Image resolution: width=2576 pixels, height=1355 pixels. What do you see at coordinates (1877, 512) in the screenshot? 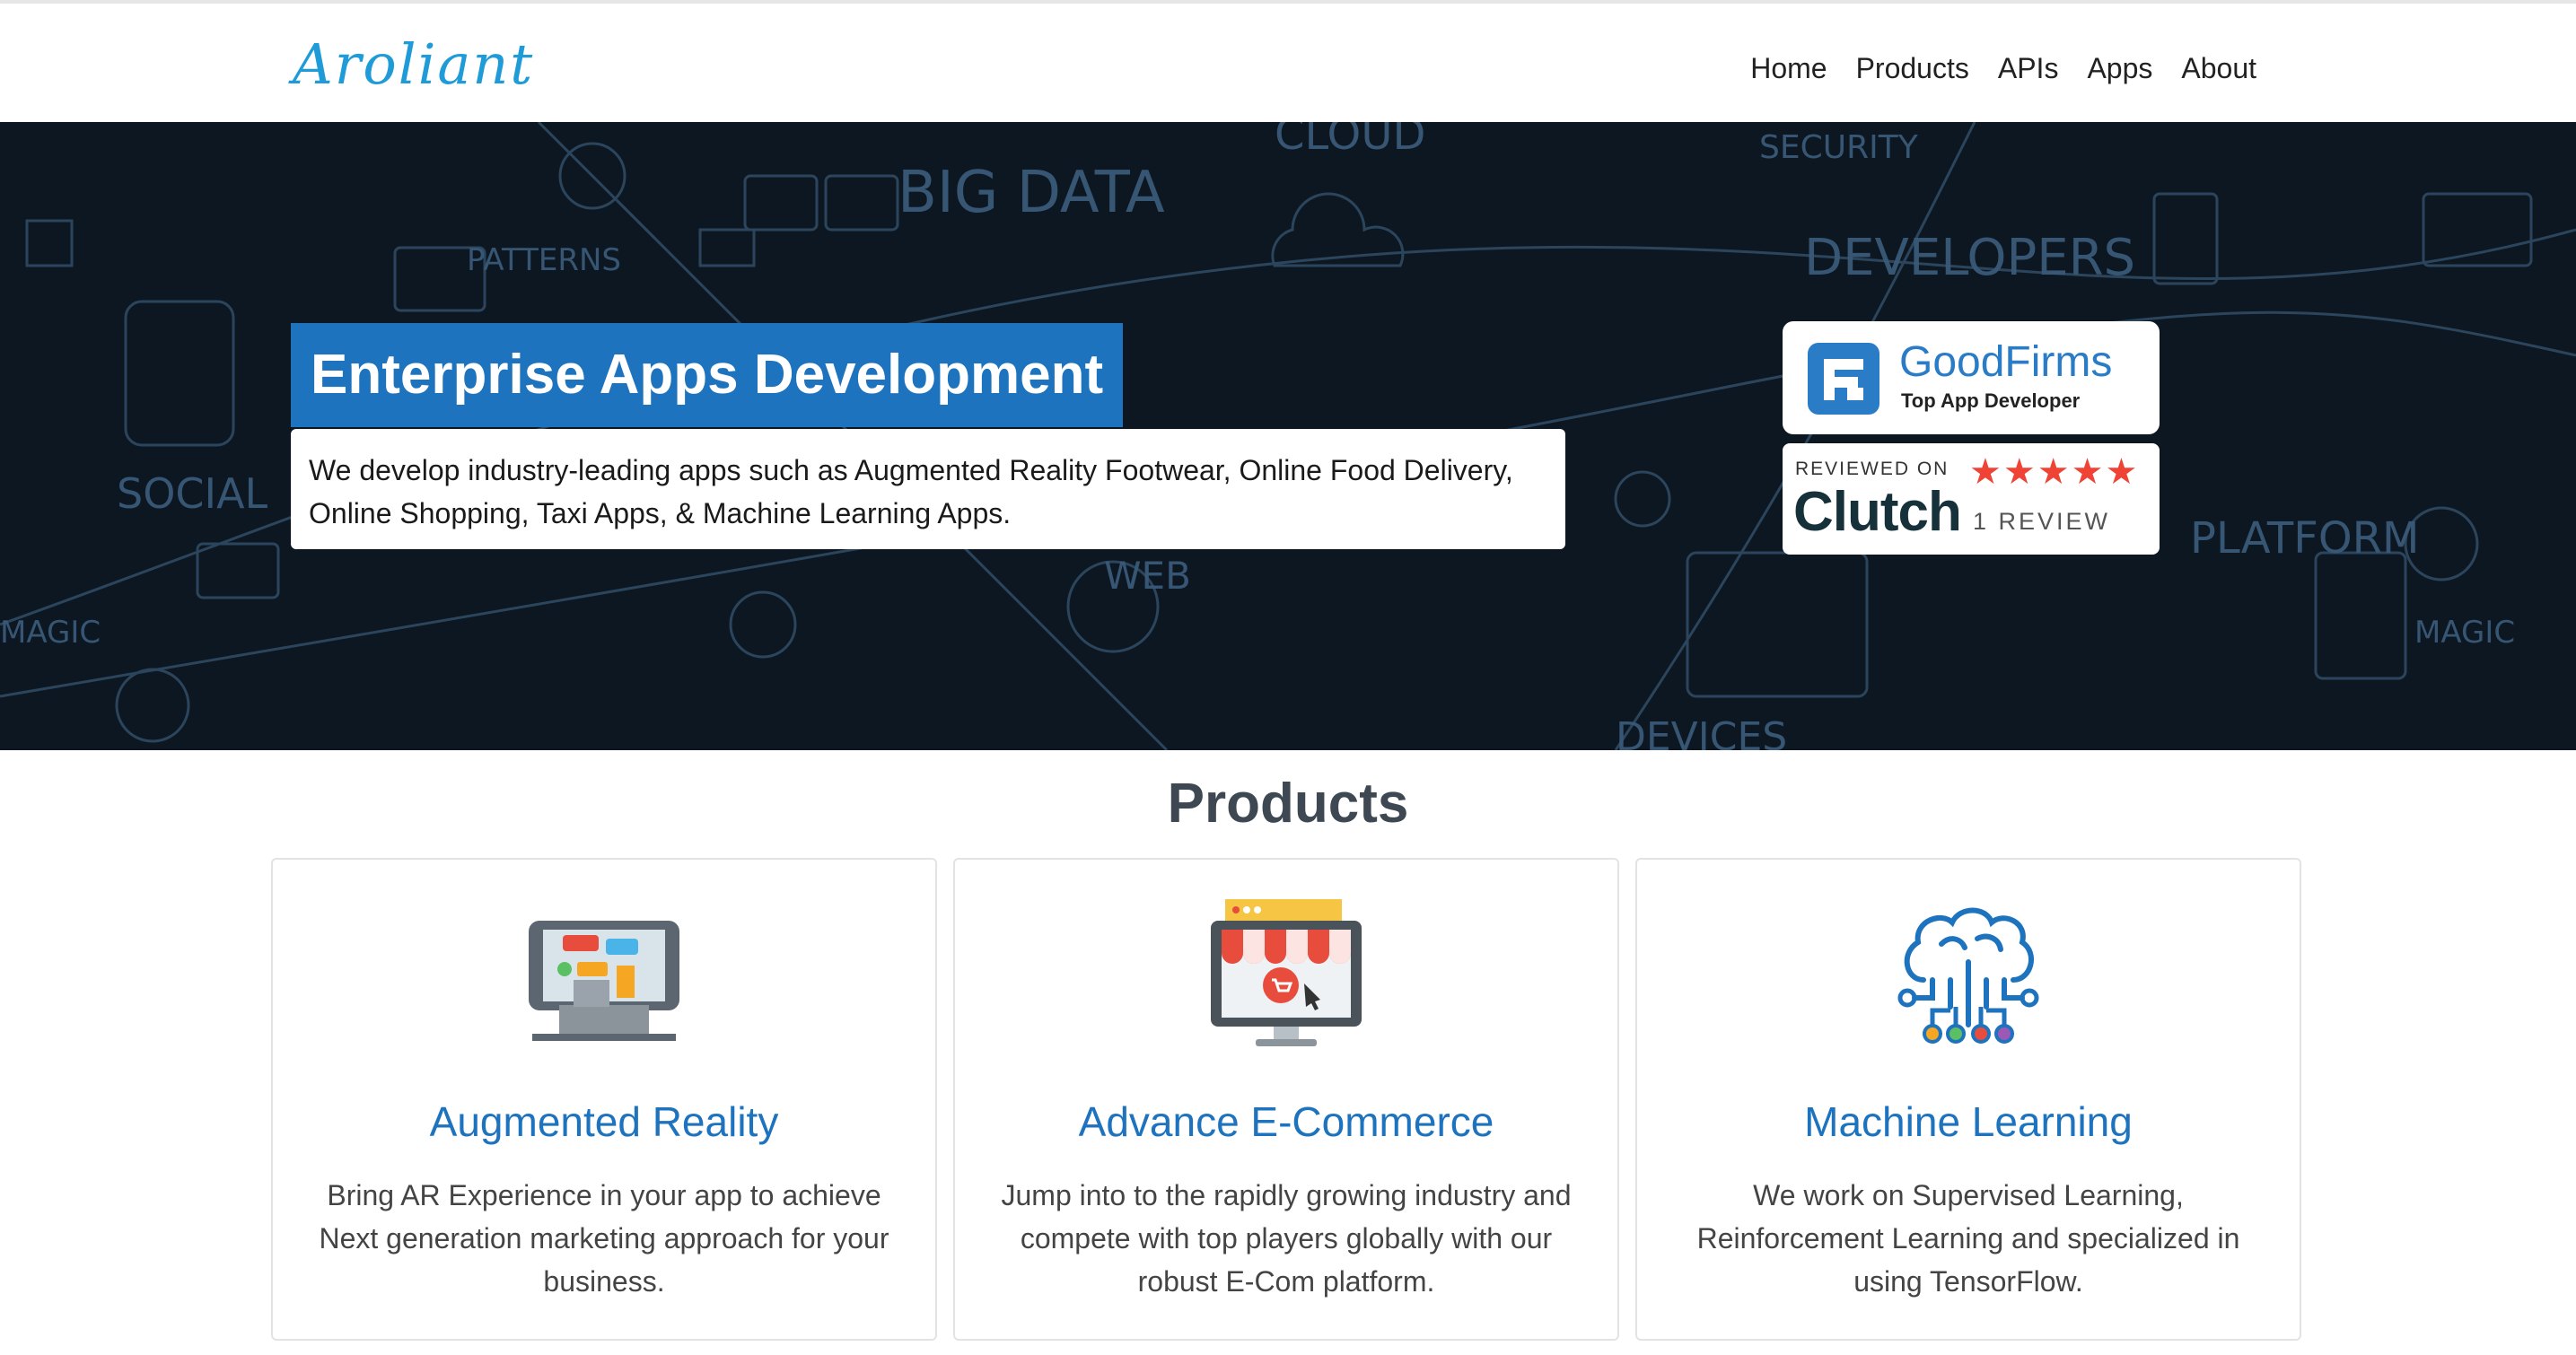
I see `clutch-name: Clutch` at bounding box center [1877, 512].